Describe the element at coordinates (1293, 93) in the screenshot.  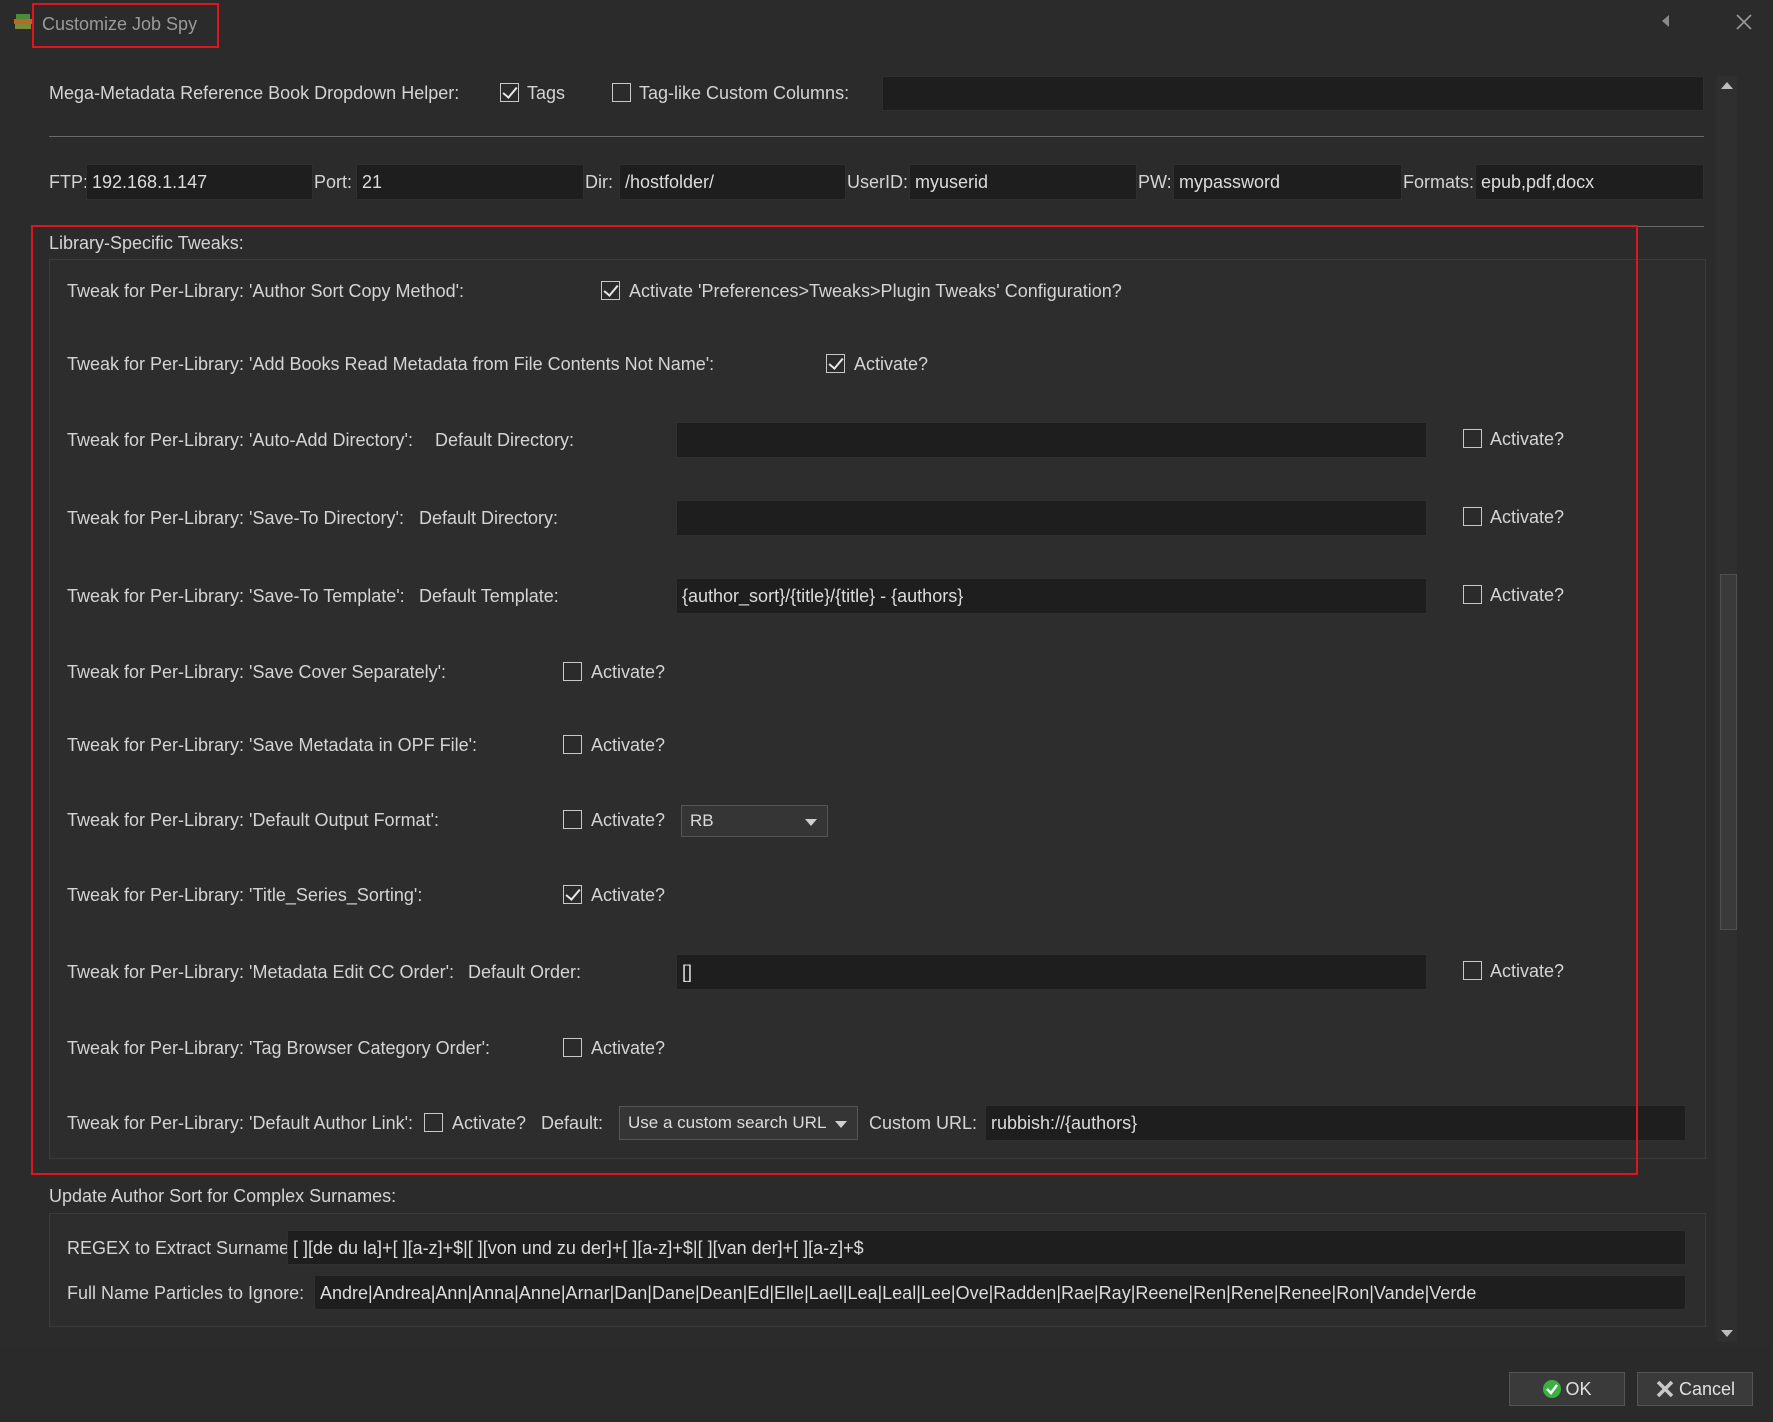
I see `tag-like-input` at that location.